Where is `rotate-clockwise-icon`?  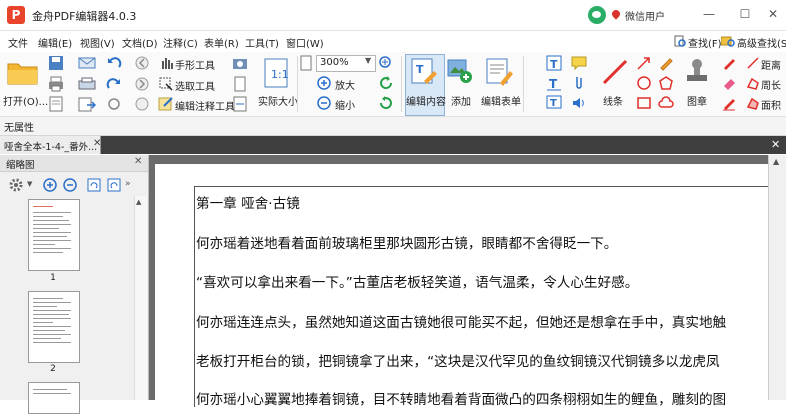 rotate-clockwise-icon is located at coordinates (386, 83).